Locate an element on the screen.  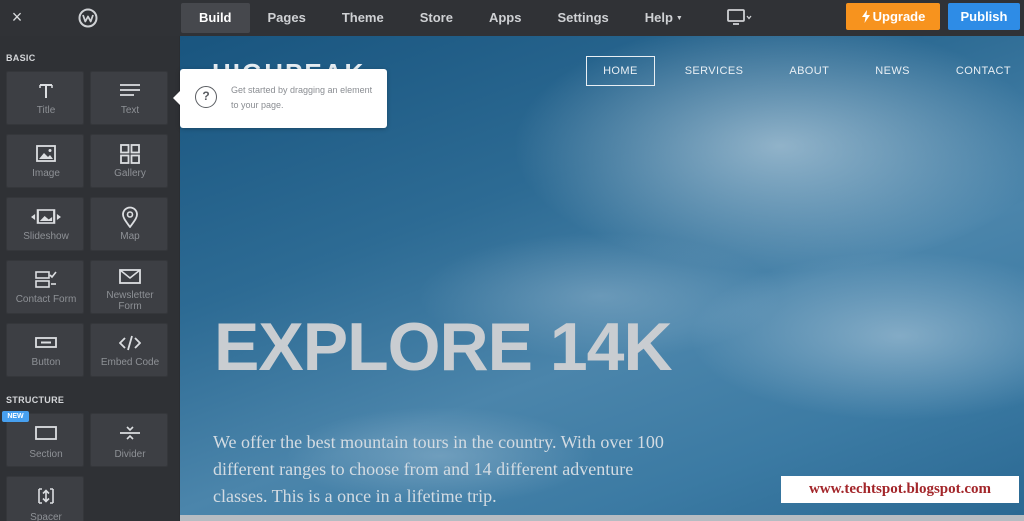
element-label: Section is located at coordinates (46, 454).